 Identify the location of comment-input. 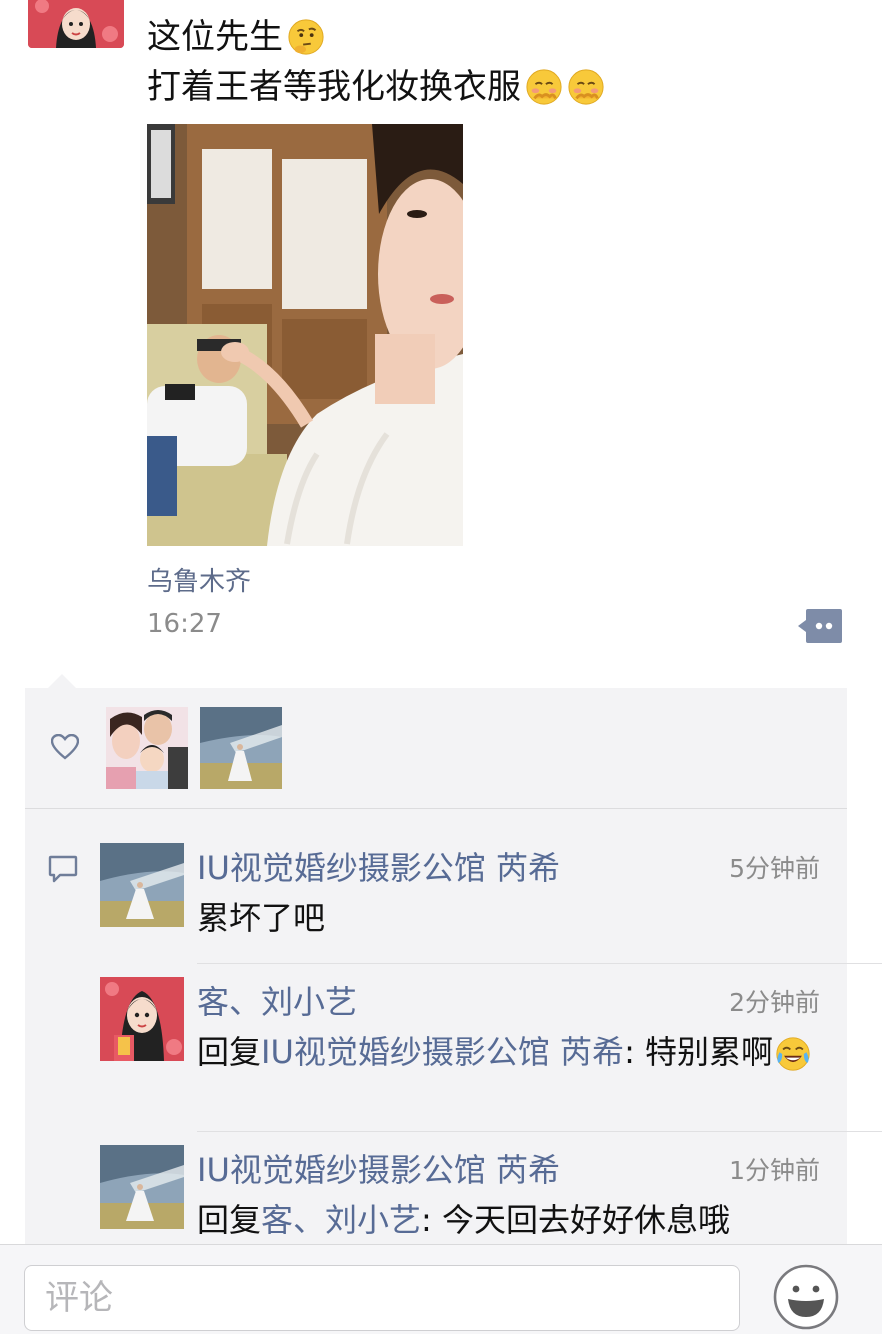
(382, 1298).